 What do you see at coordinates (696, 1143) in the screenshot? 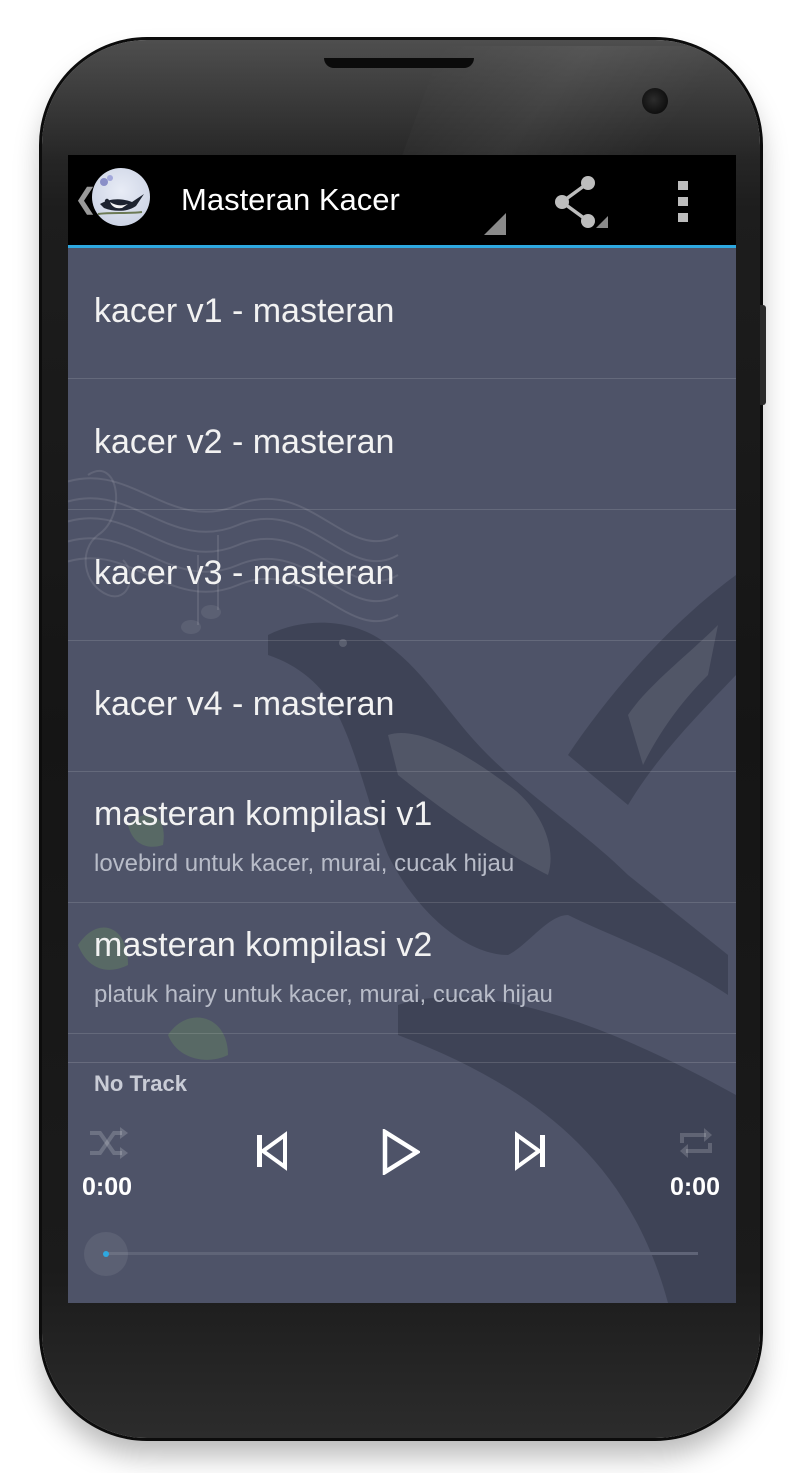
I see `repeat-icon` at bounding box center [696, 1143].